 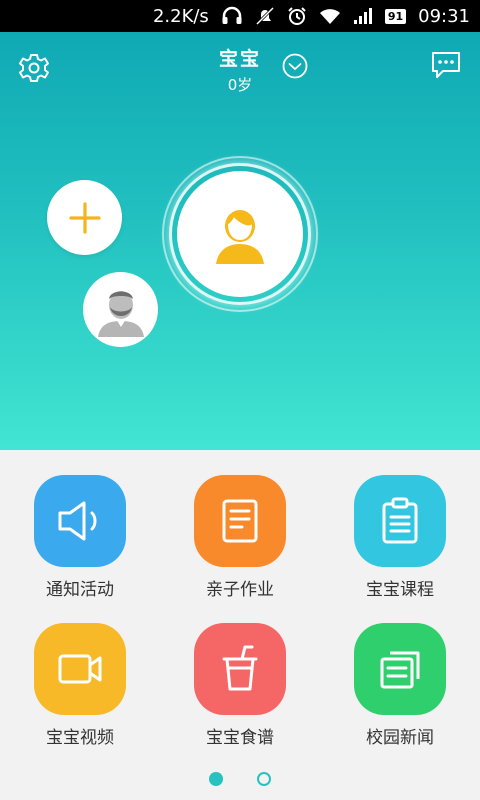 I want to click on speaker-icon, so click(x=80, y=521).